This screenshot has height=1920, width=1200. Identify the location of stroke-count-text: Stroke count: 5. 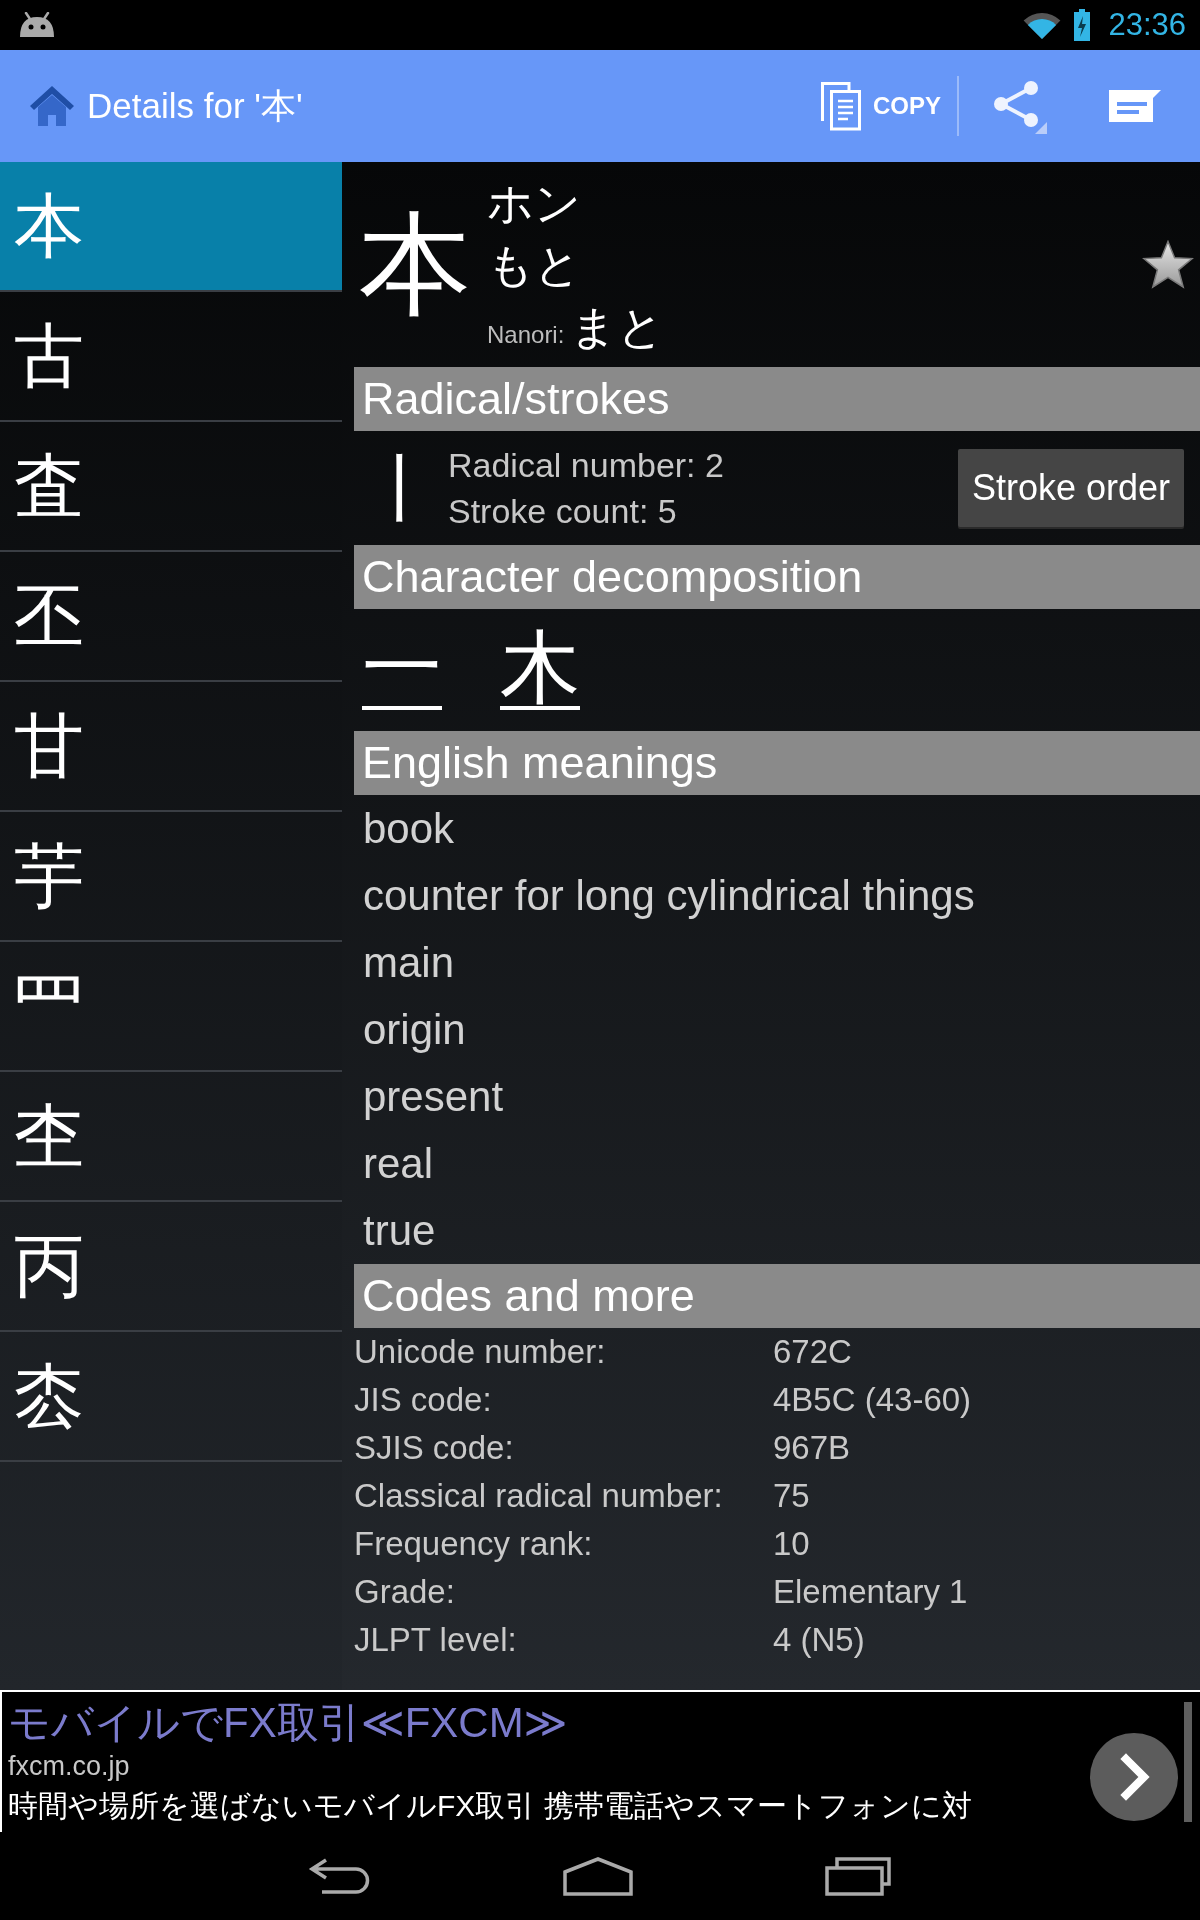
(563, 511).